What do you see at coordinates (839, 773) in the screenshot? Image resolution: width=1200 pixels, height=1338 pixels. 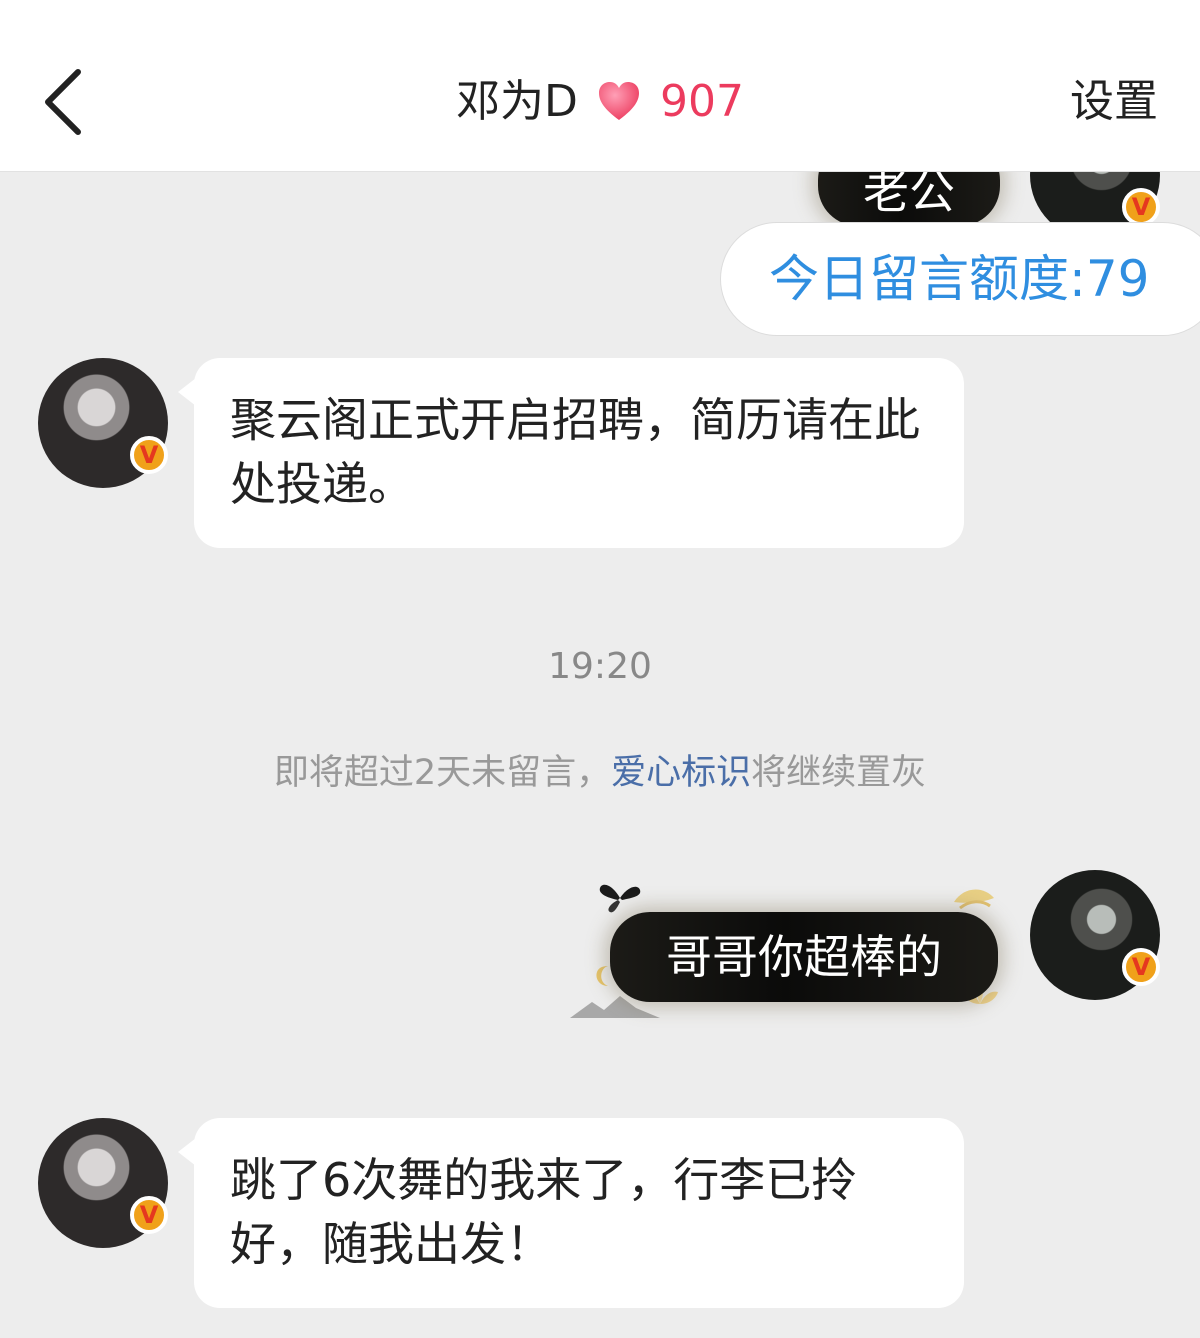 I see `notice-text-after: 将继续置灰` at bounding box center [839, 773].